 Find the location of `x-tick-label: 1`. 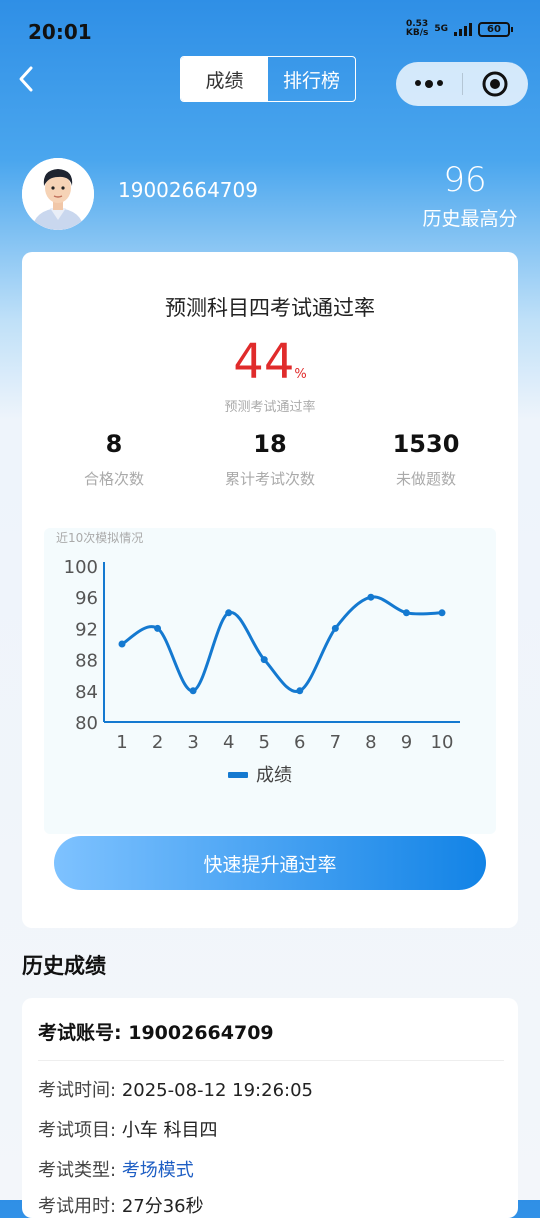

x-tick-label: 1 is located at coordinates (121, 742).